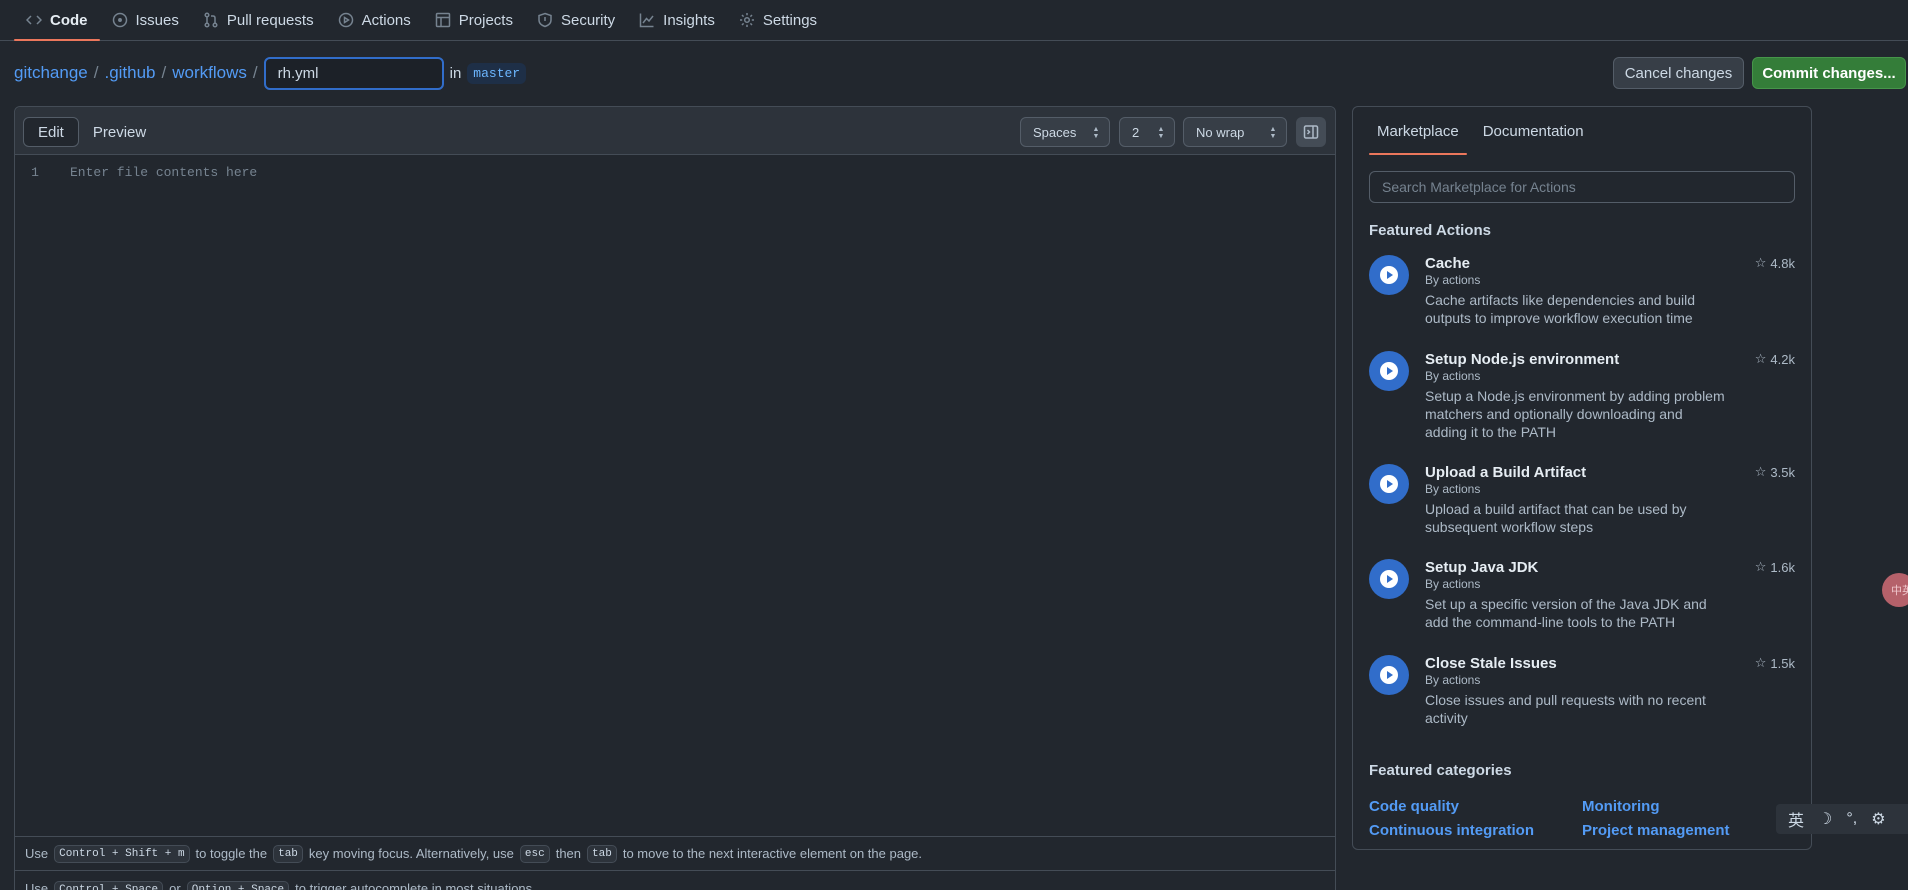 This screenshot has height=890, width=1908. Describe the element at coordinates (231, 853) in the screenshot. I see `hint-text: to toggle the` at that location.